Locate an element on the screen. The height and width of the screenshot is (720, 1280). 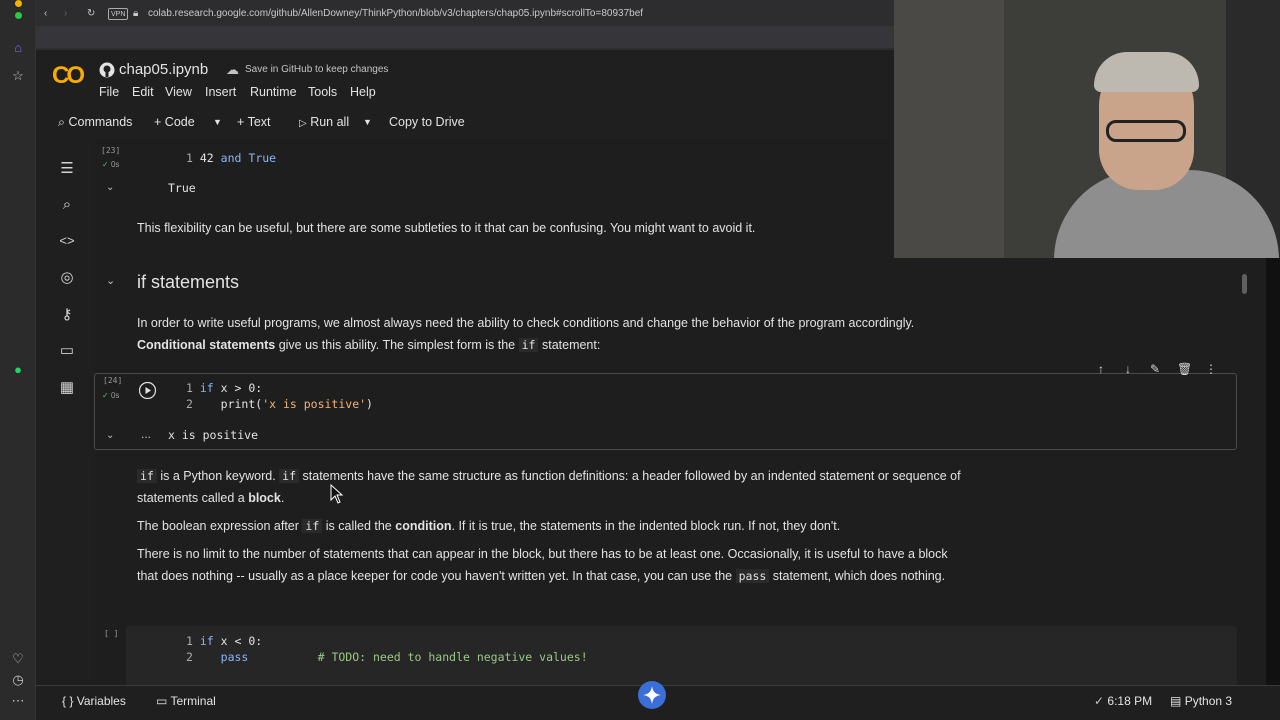
folder-icon: ▭ is located at coordinates (67, 351).